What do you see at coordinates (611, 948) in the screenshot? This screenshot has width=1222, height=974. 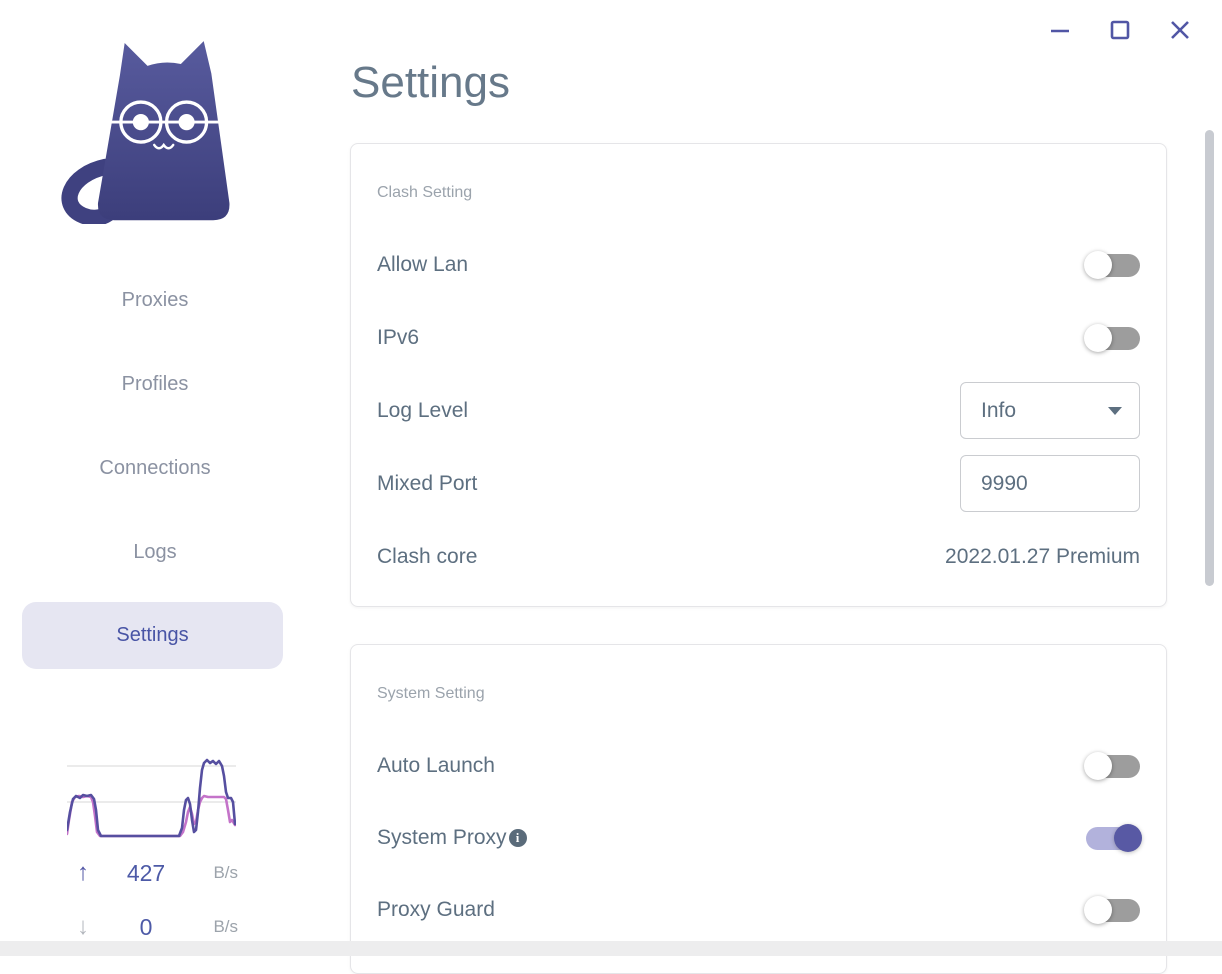 I see `window-bottom-edge` at bounding box center [611, 948].